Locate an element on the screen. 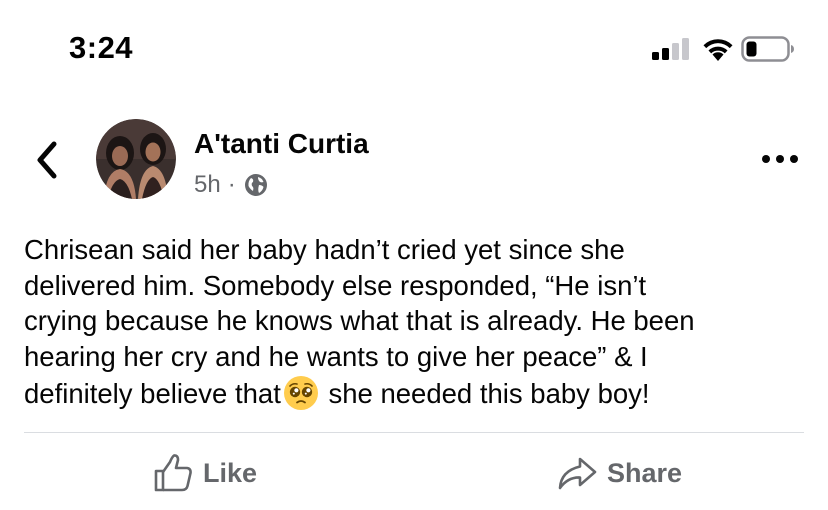 This screenshot has width=828, height=510. like-button: Like is located at coordinates (204, 473).